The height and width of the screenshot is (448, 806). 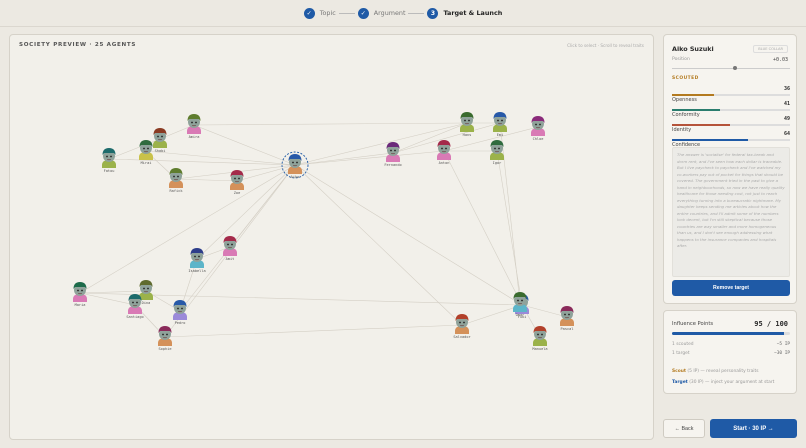 I want to click on legend-key: Scout, so click(x=679, y=371).